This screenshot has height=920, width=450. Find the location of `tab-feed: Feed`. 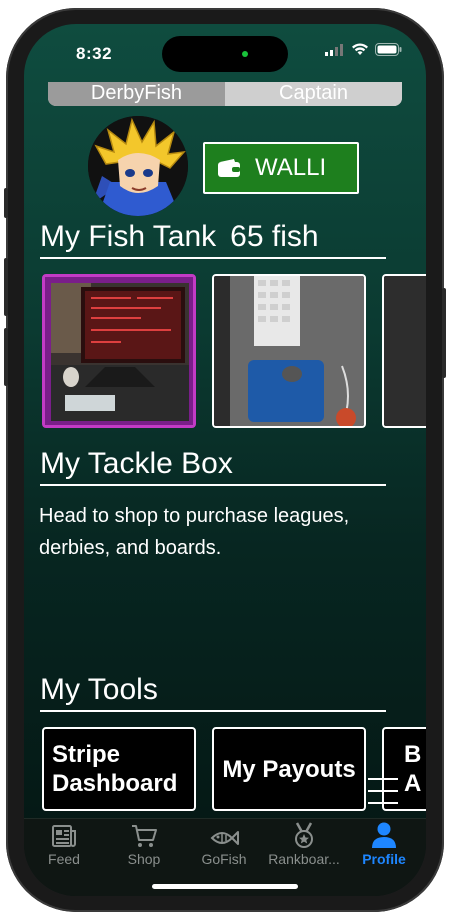

tab-feed: Feed is located at coordinates (64, 845).